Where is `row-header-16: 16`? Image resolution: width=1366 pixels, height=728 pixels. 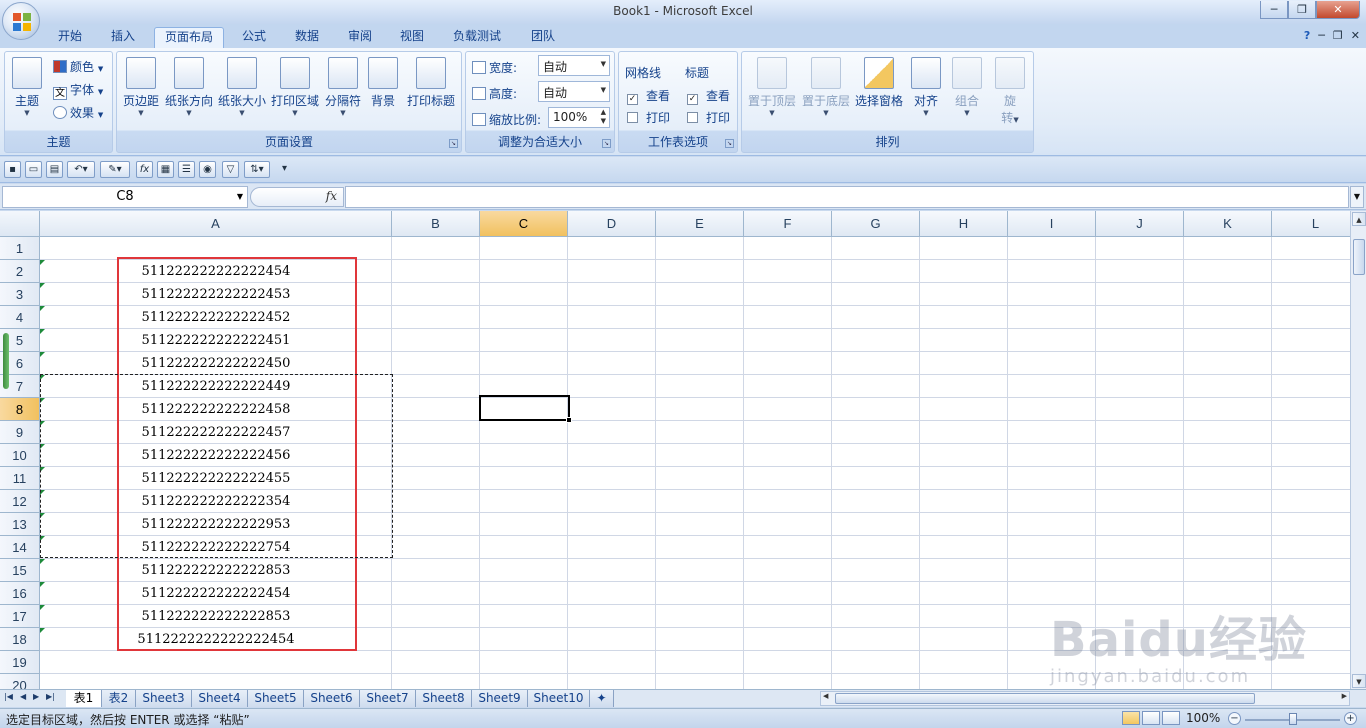
row-header-16: 16 is located at coordinates (20, 593).